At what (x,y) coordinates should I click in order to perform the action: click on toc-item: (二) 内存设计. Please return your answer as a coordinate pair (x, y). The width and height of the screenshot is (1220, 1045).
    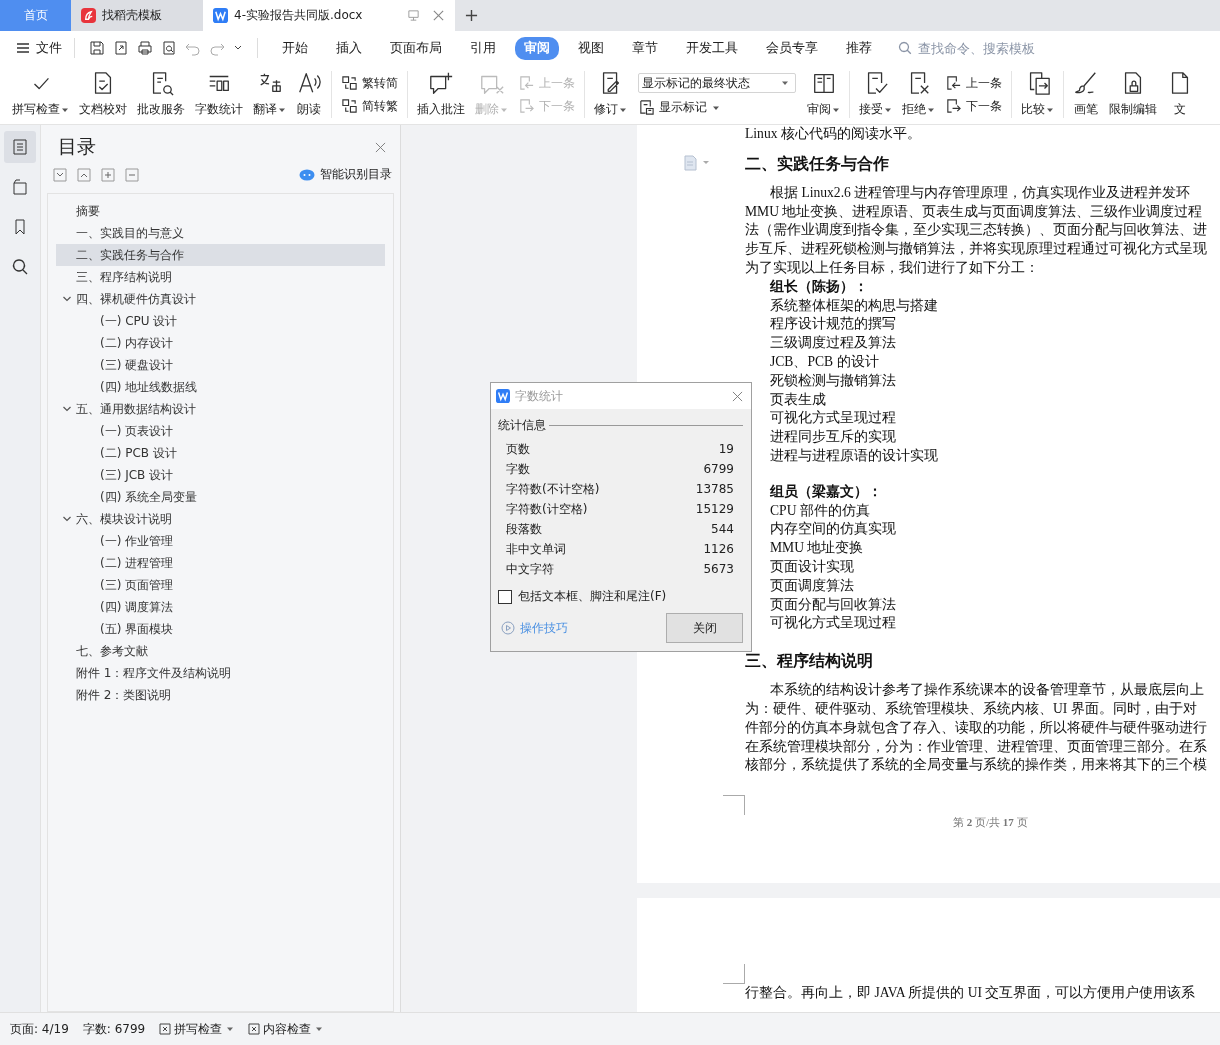
    Looking at the image, I should click on (220, 343).